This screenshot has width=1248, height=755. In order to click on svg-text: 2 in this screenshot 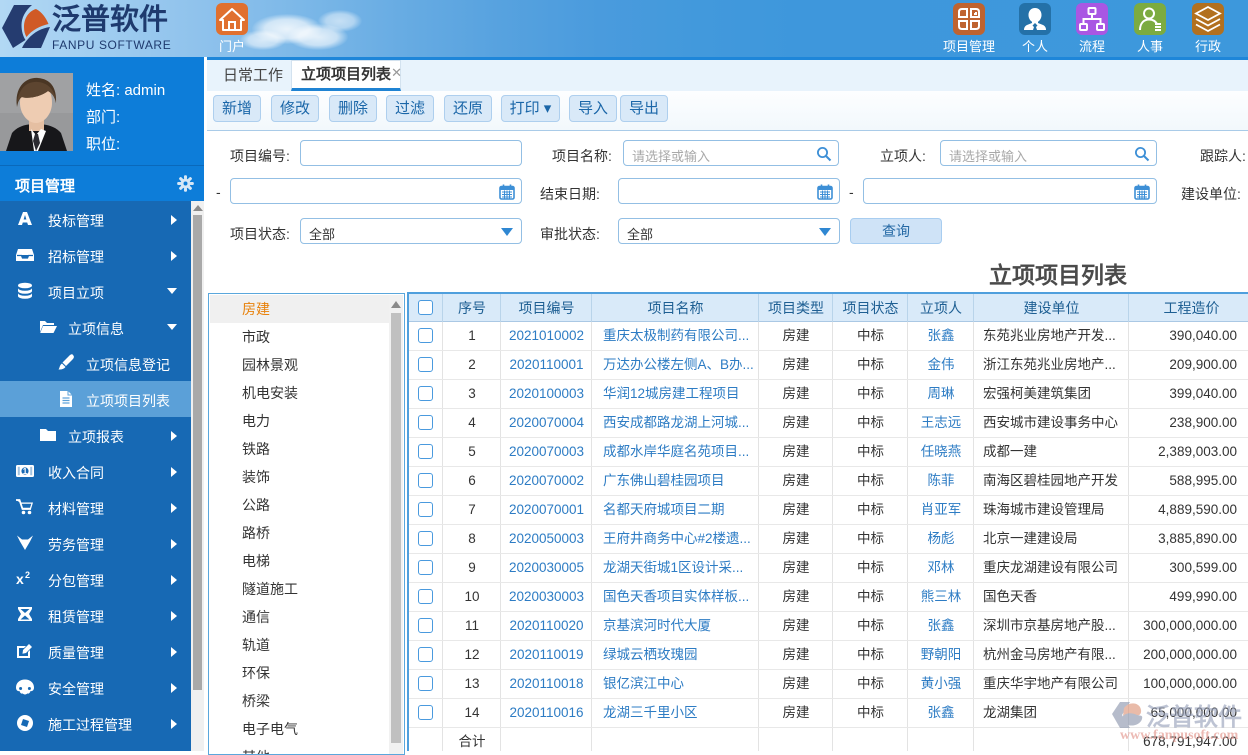, I will do `click(27, 575)`.